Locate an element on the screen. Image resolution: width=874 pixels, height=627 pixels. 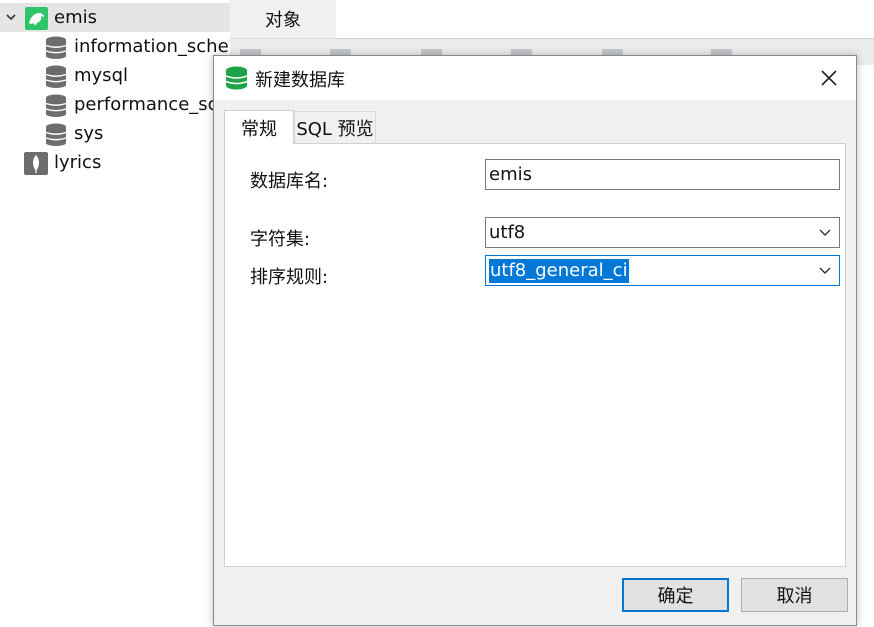
charset-value: utf8 is located at coordinates (507, 232).